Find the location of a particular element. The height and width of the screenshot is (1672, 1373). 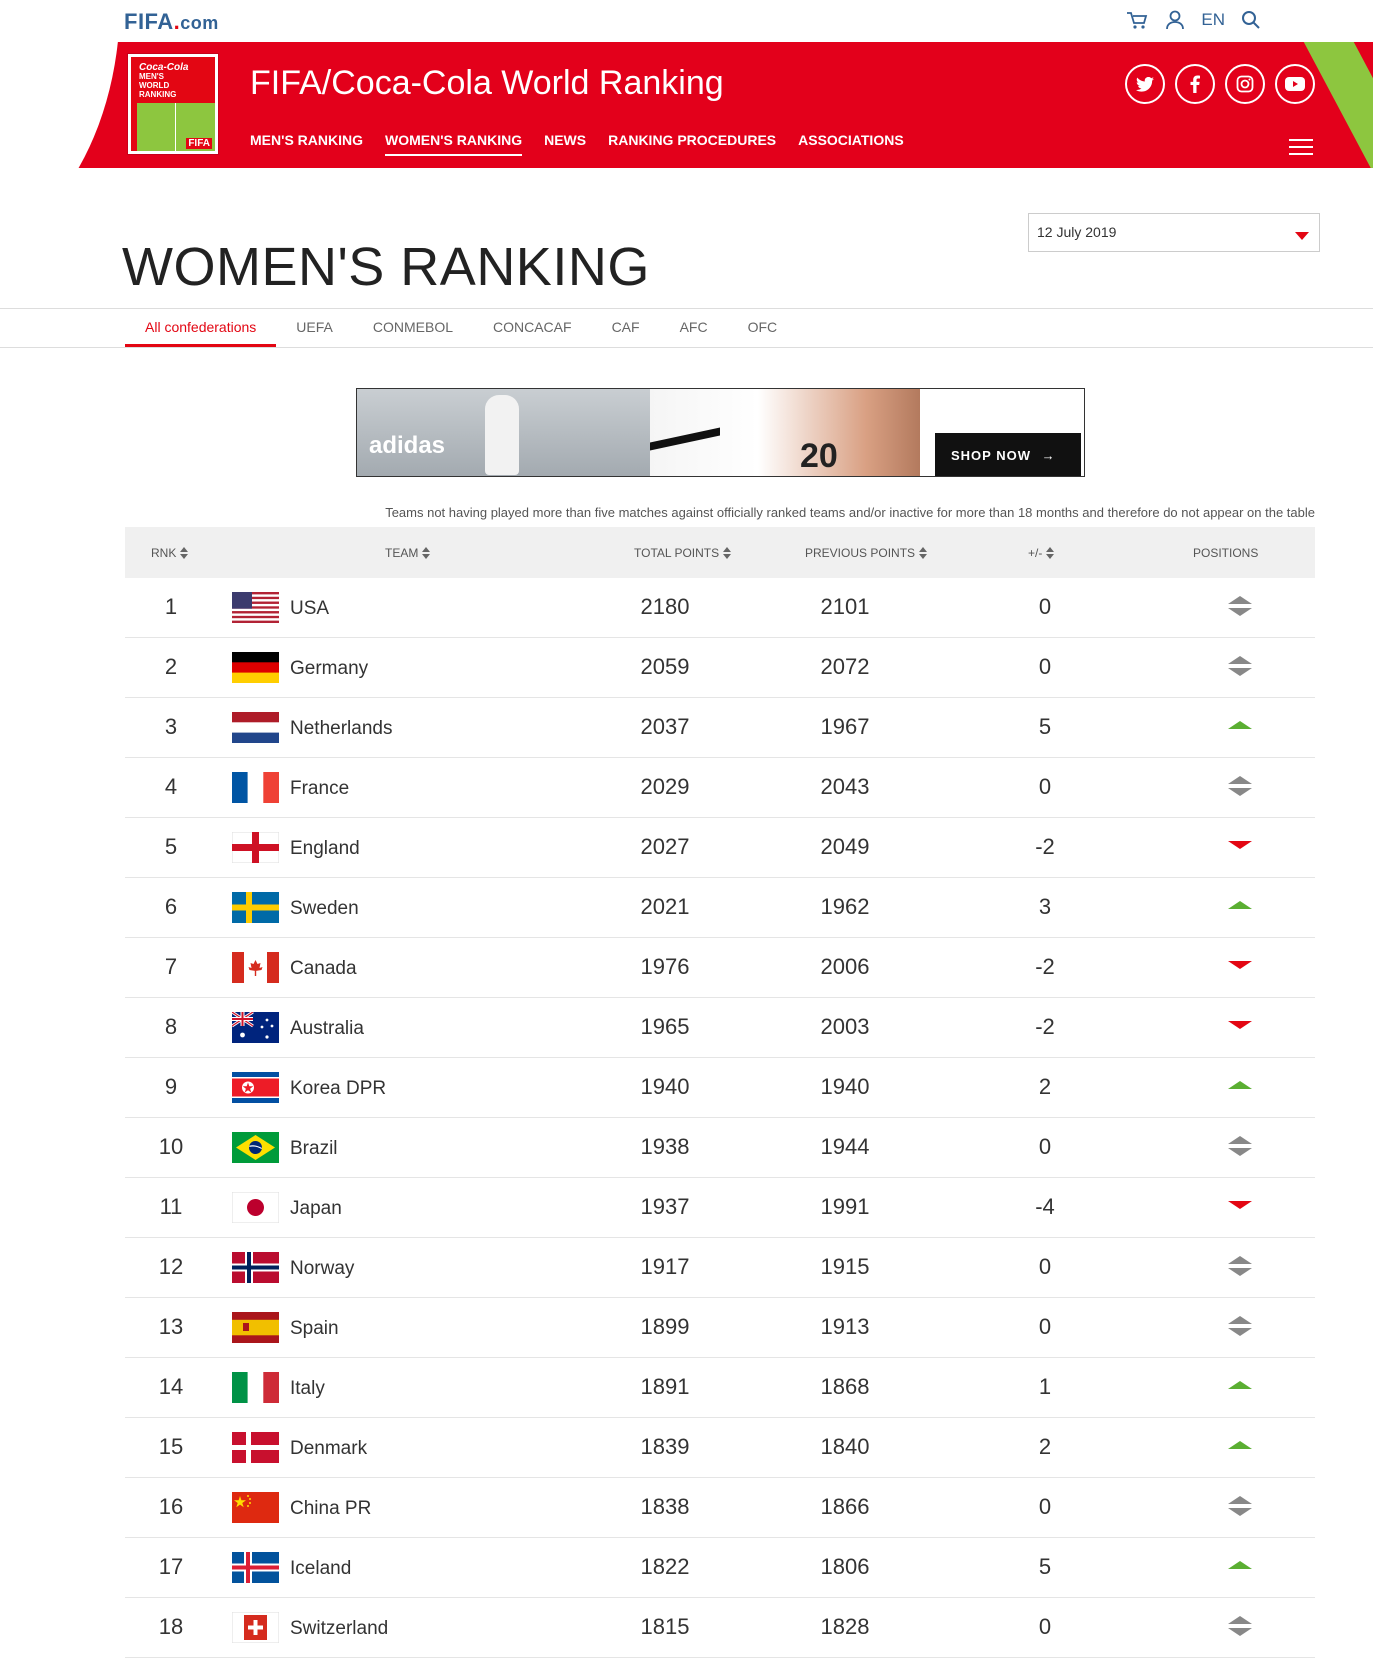

diff-cell: 5 is located at coordinates (1045, 1566).